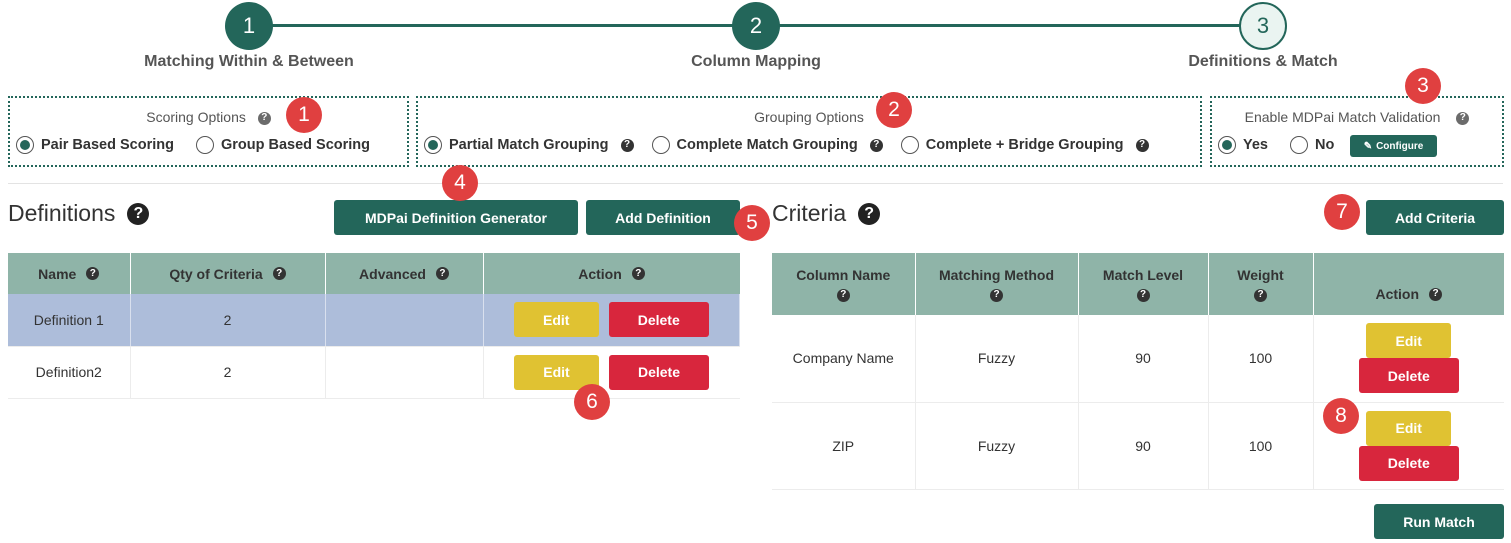 The image size is (1511, 543). Describe the element at coordinates (844, 359) in the screenshot. I see `cell-column-name: Company Name` at that location.